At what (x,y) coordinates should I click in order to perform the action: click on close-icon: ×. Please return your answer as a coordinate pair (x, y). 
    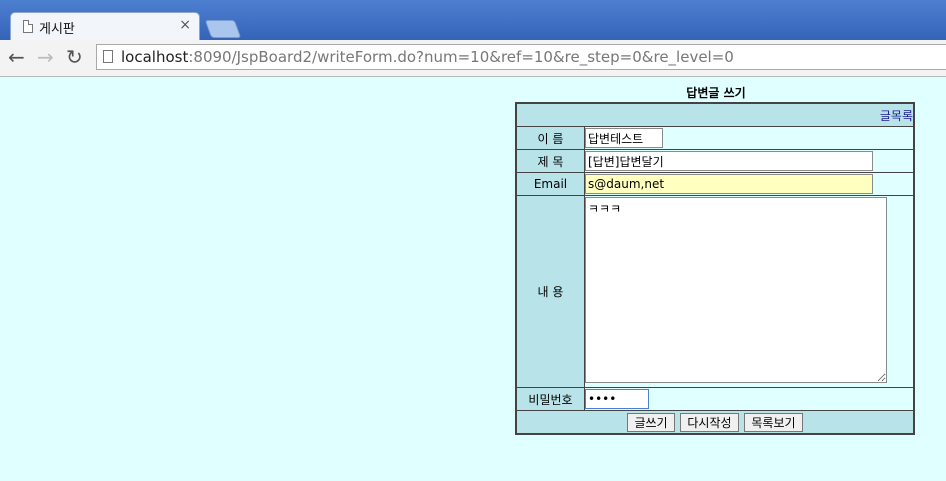
    Looking at the image, I should click on (185, 25).